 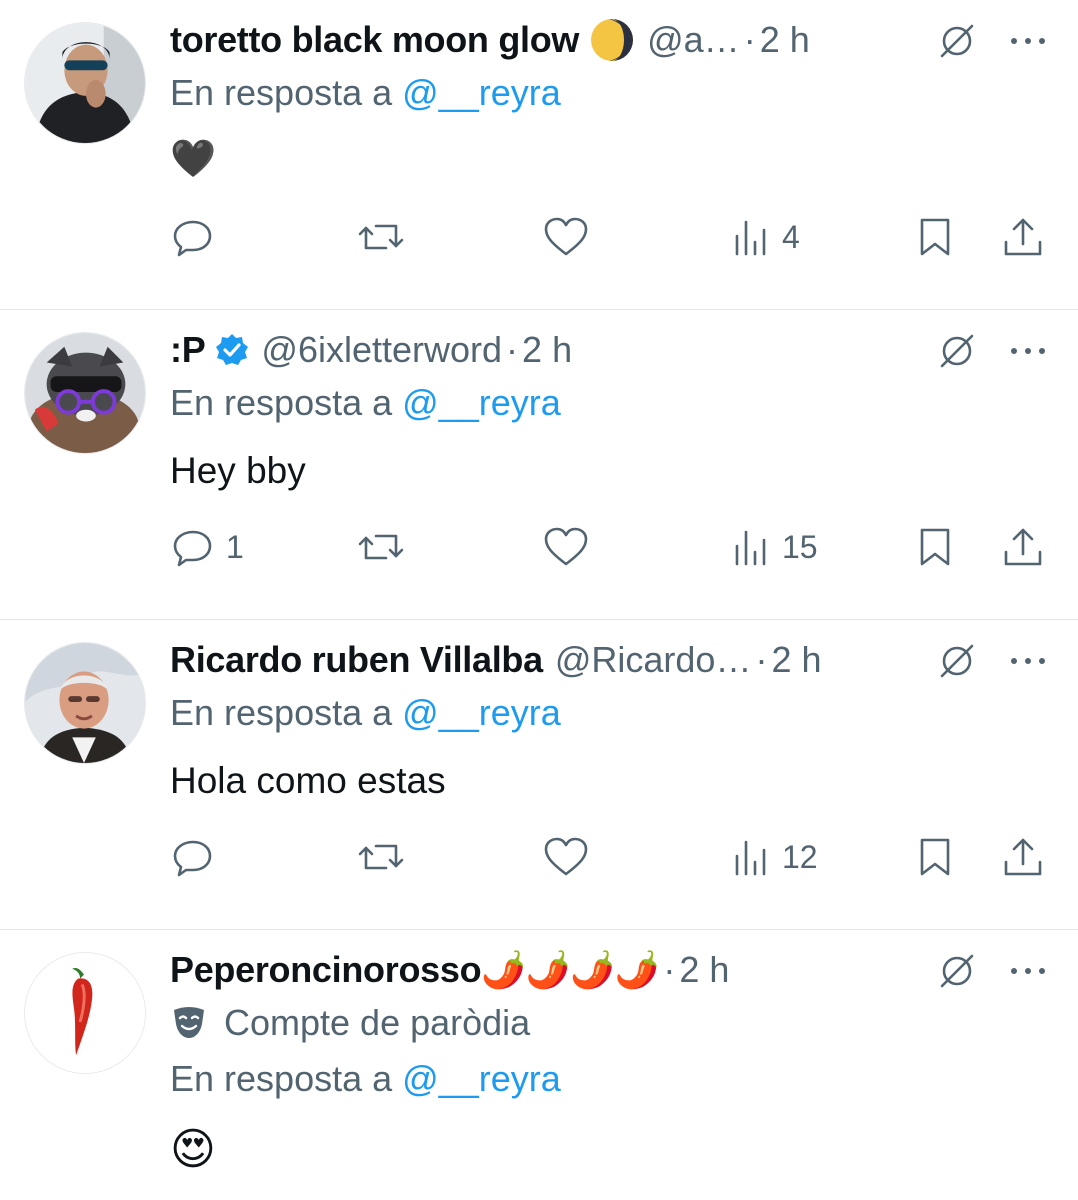 What do you see at coordinates (193, 1149) in the screenshot?
I see `tweet-text: 😍` at bounding box center [193, 1149].